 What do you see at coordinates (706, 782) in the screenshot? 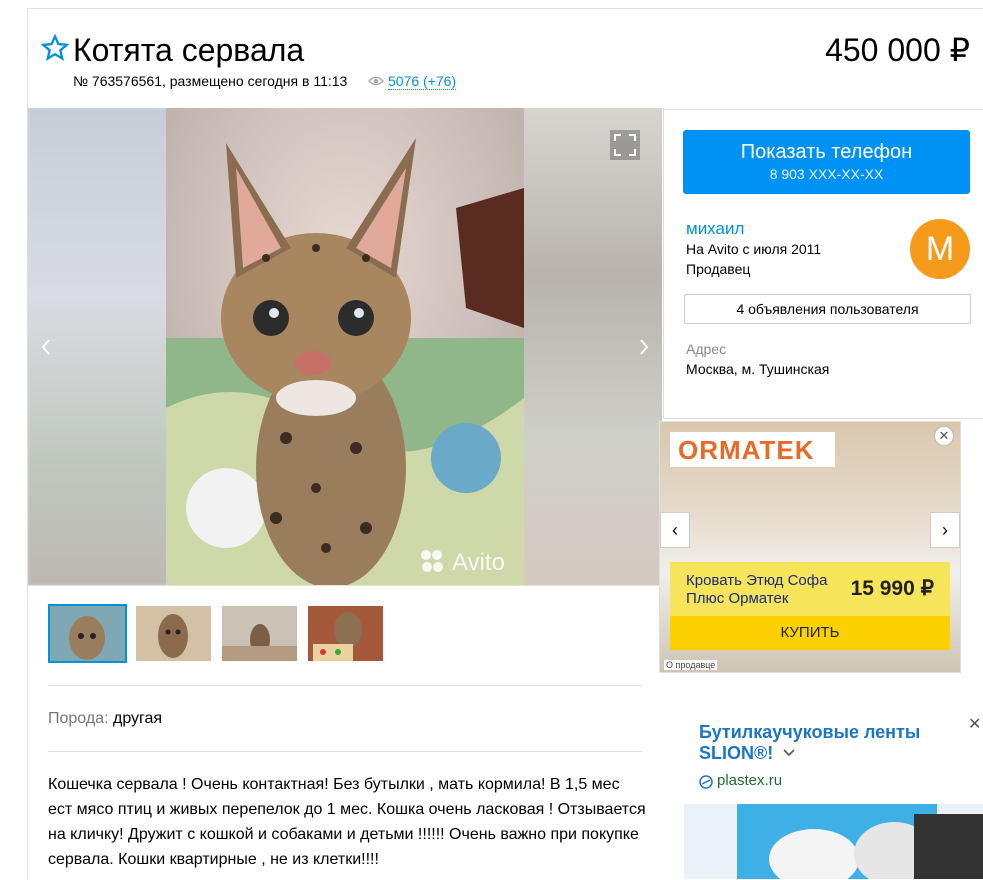
I see `link-icon` at bounding box center [706, 782].